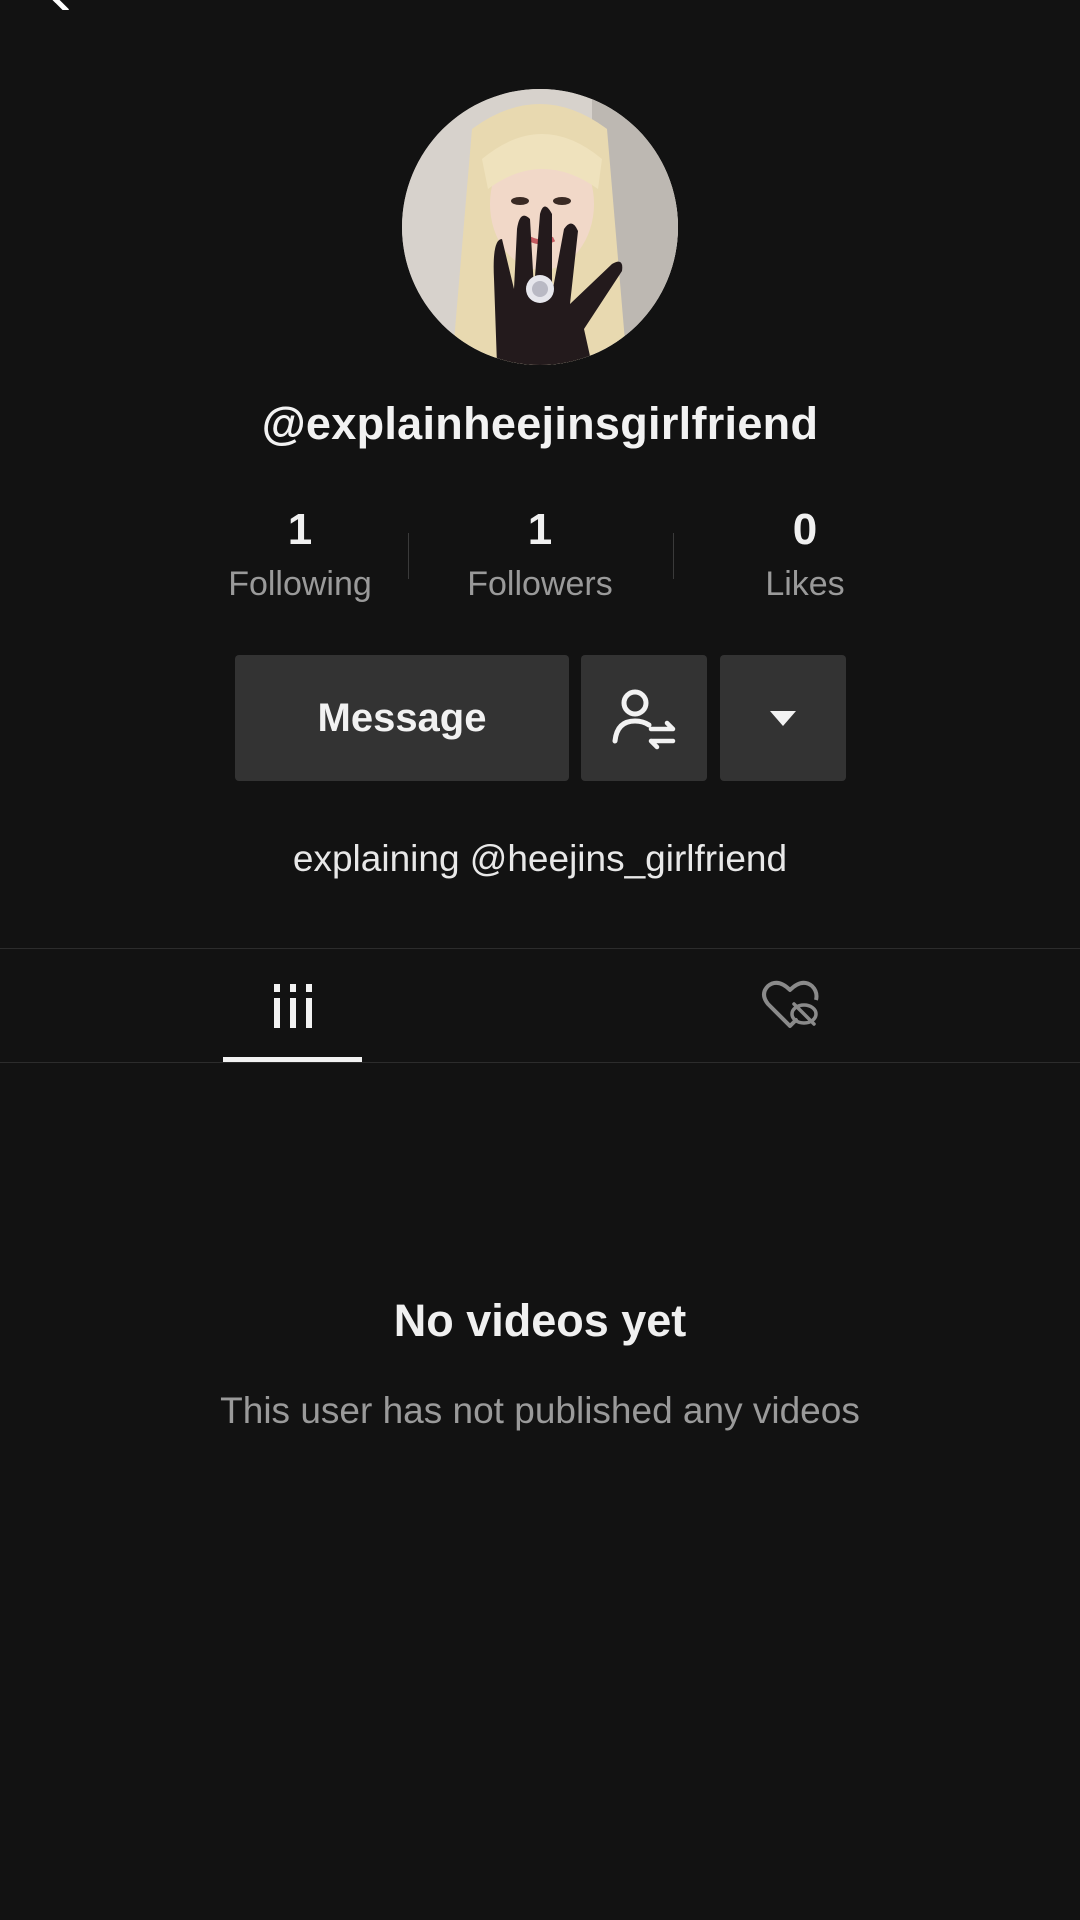 The height and width of the screenshot is (1920, 1080). What do you see at coordinates (540, 1410) in the screenshot?
I see `empty-state-subtitle: This user has not published any videos` at bounding box center [540, 1410].